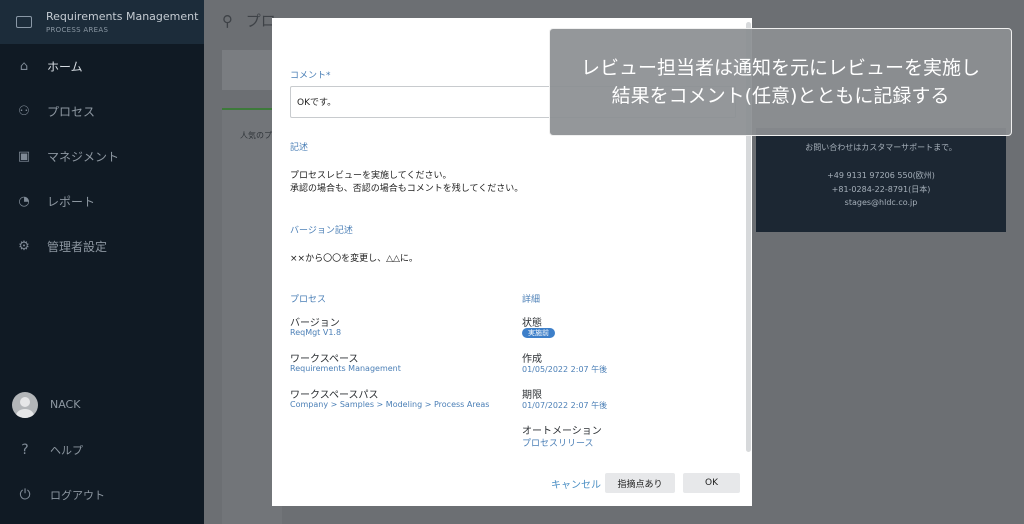 This screenshot has height=524, width=1024. I want to click on status-badge: 実施前, so click(538, 333).